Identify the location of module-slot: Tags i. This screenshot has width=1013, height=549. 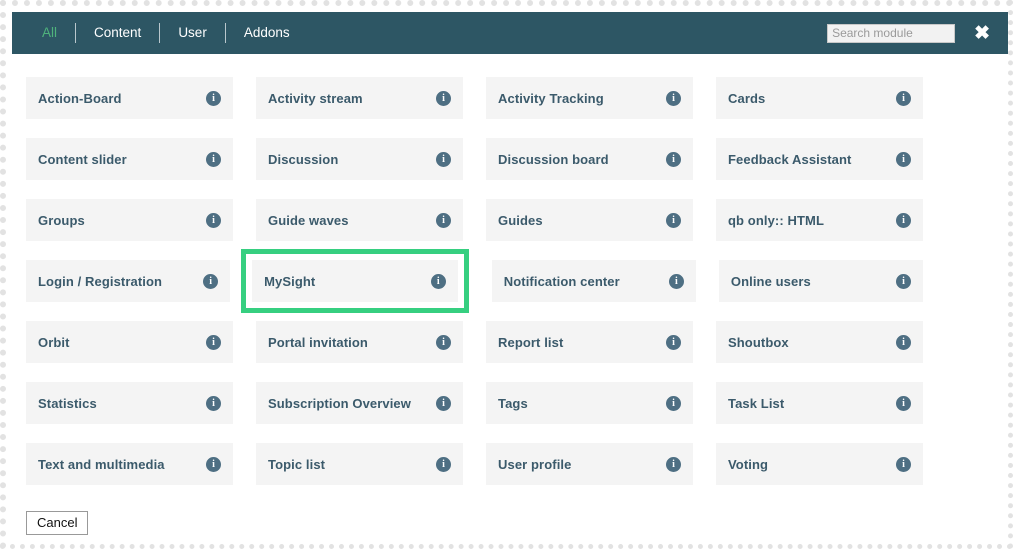
(589, 403).